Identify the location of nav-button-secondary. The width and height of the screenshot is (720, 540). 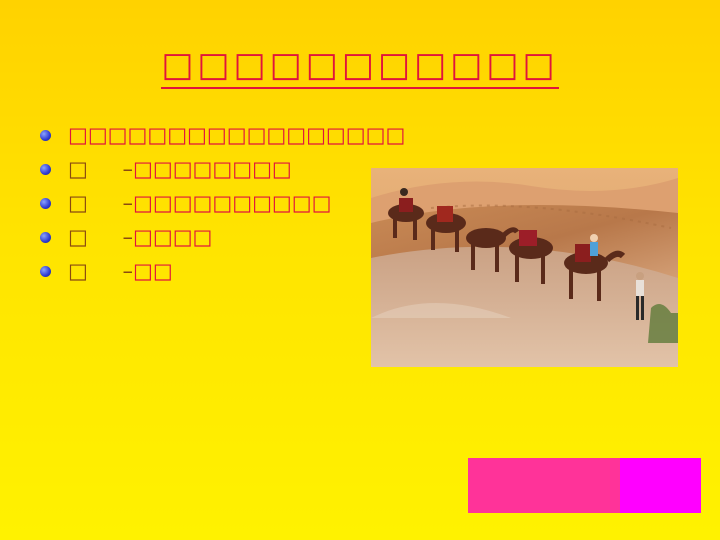
(660, 485).